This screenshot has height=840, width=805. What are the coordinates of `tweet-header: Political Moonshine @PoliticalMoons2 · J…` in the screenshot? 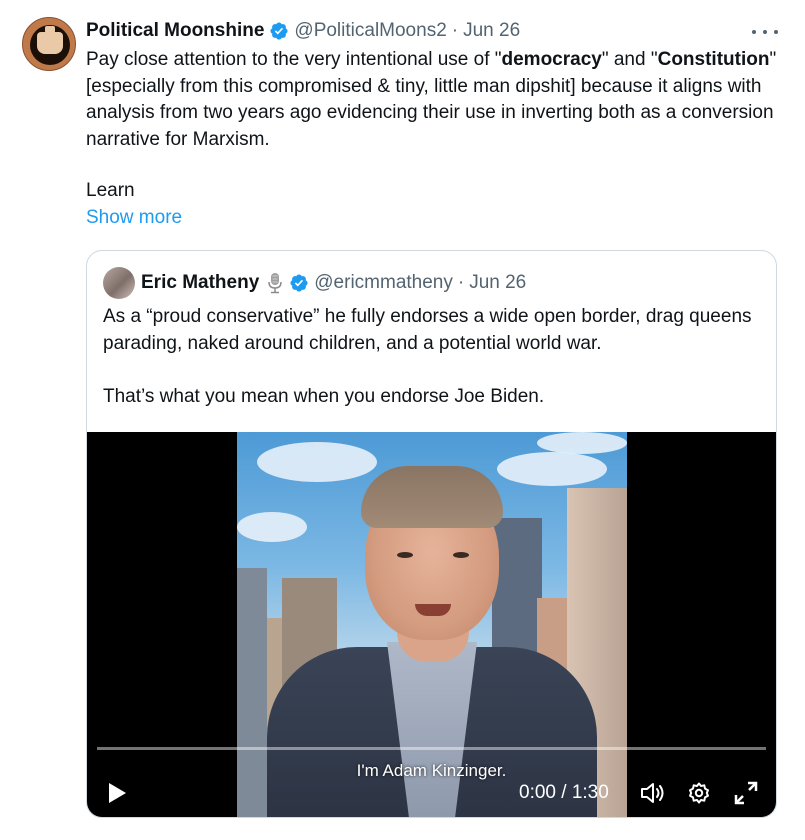 It's located at (303, 31).